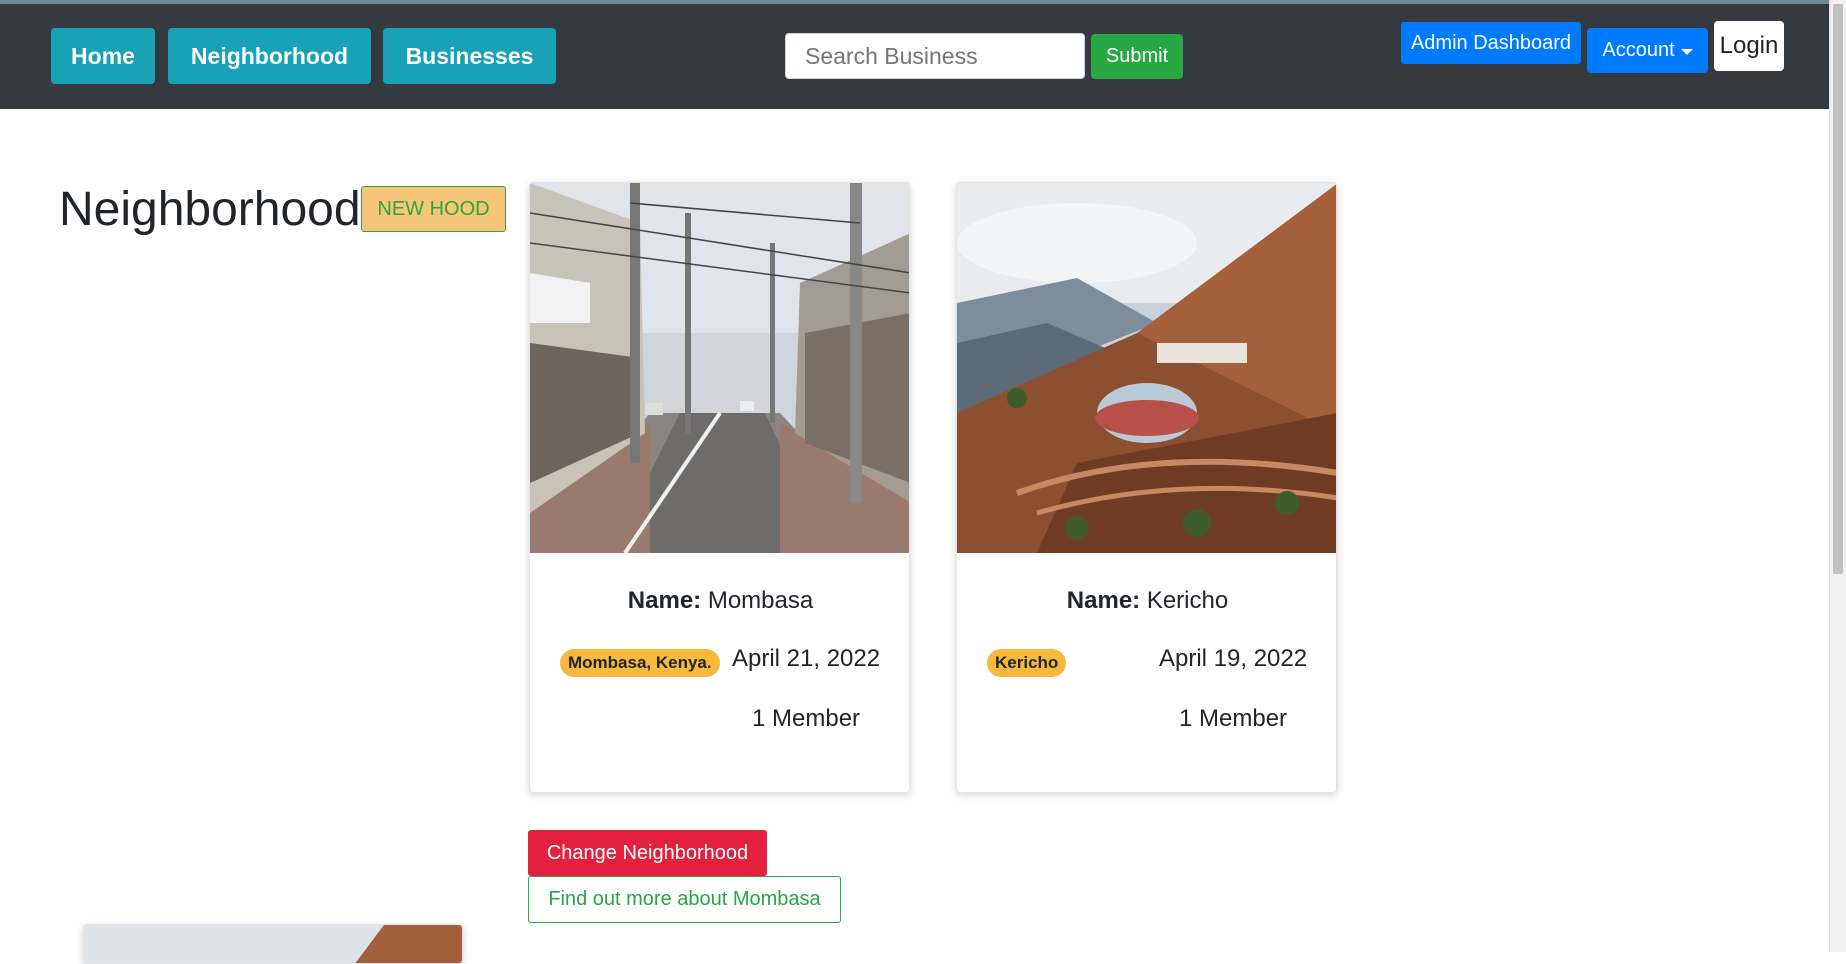 The image size is (1846, 964). I want to click on vertical-scrollbar, so click(1837, 476).